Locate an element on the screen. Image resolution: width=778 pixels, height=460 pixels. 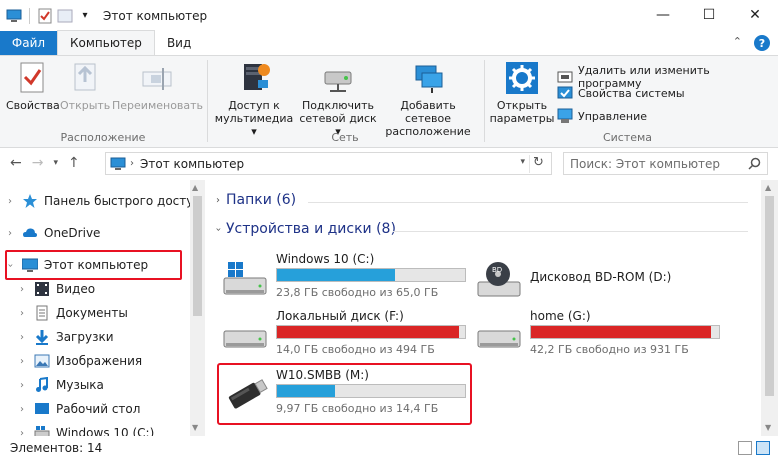
open-icon is located at coordinates (85, 78).